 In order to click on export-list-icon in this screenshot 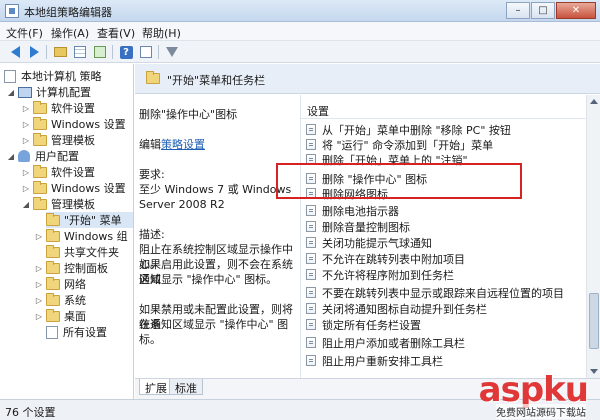, I will do `click(100, 52)`.